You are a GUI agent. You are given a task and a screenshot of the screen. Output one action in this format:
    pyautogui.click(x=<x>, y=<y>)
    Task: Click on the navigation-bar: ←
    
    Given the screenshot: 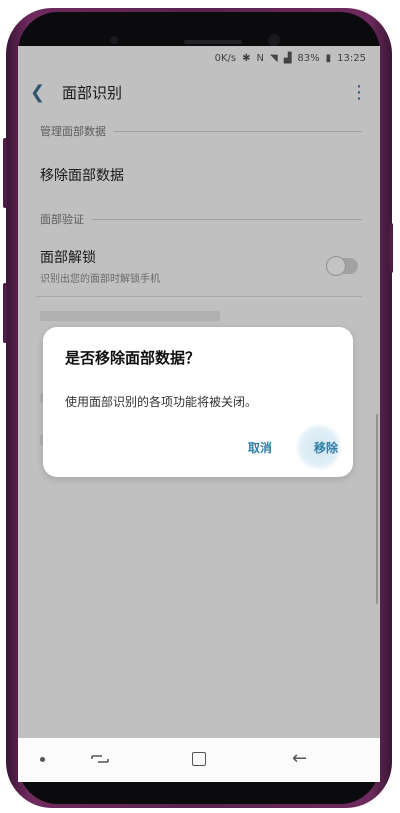 What is the action you would take?
    pyautogui.click(x=199, y=760)
    